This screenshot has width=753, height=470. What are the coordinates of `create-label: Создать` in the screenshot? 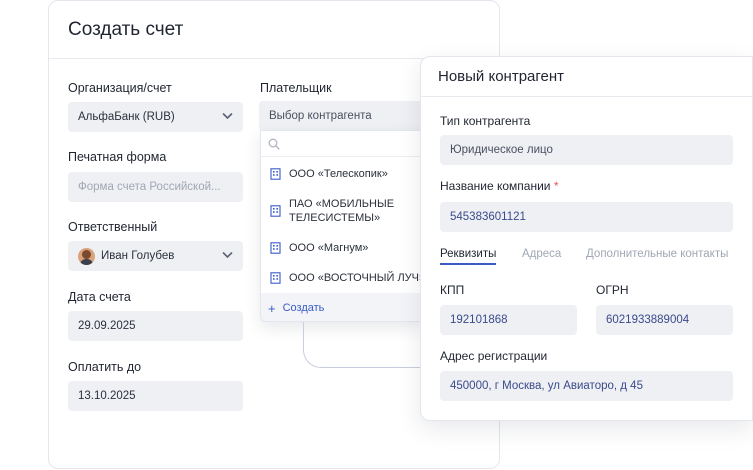 It's located at (303, 308).